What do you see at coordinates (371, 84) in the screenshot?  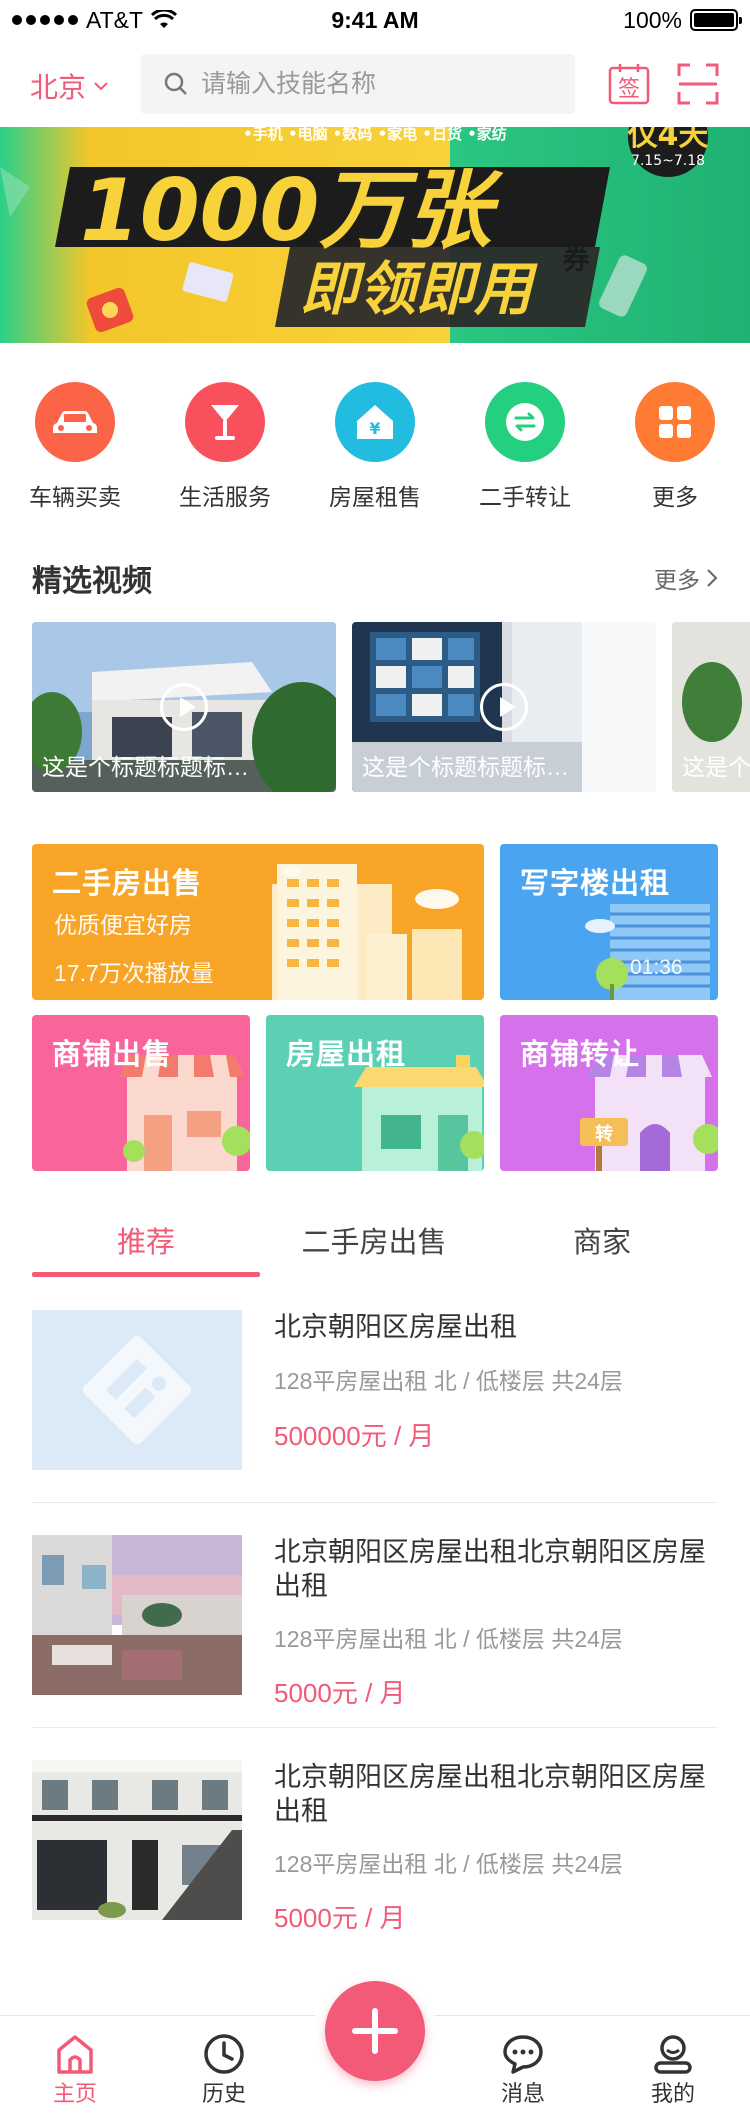 I see `search-input` at bounding box center [371, 84].